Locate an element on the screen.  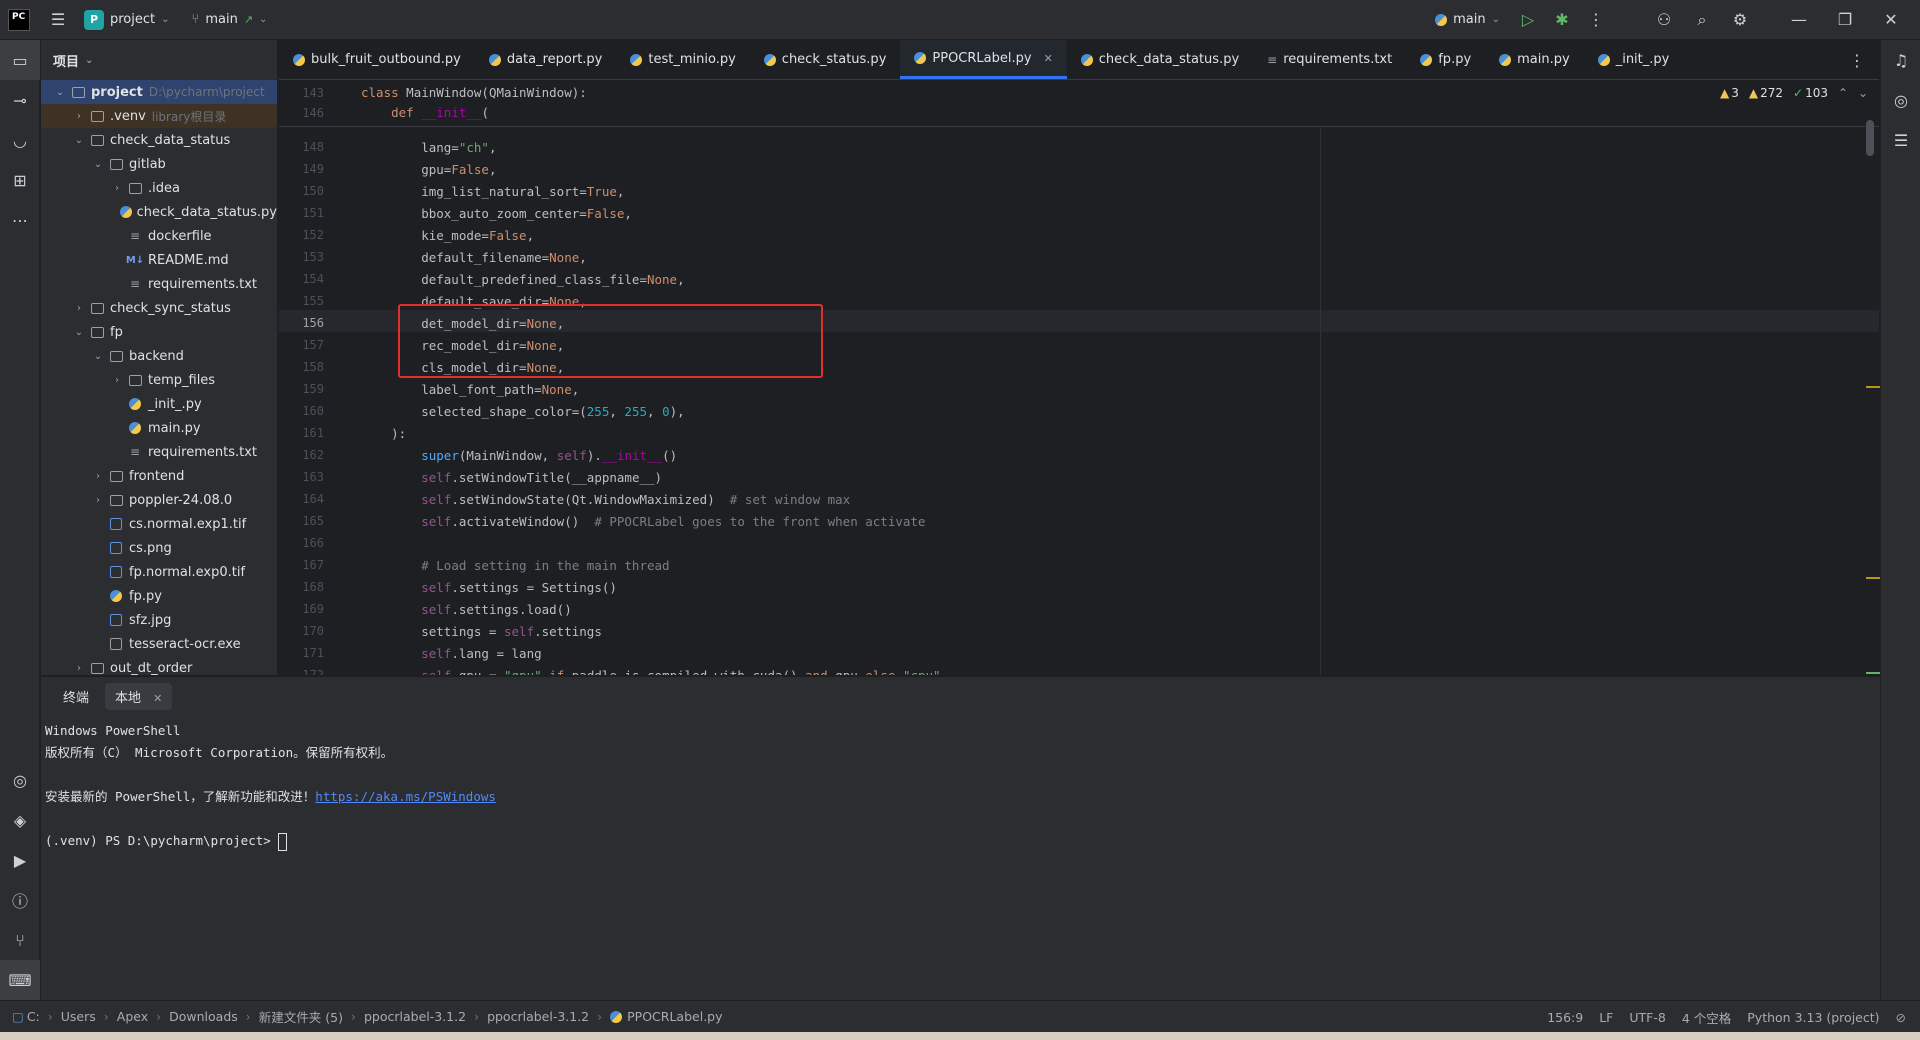
code-line: self.lang = lang is located at coordinates (451, 654).